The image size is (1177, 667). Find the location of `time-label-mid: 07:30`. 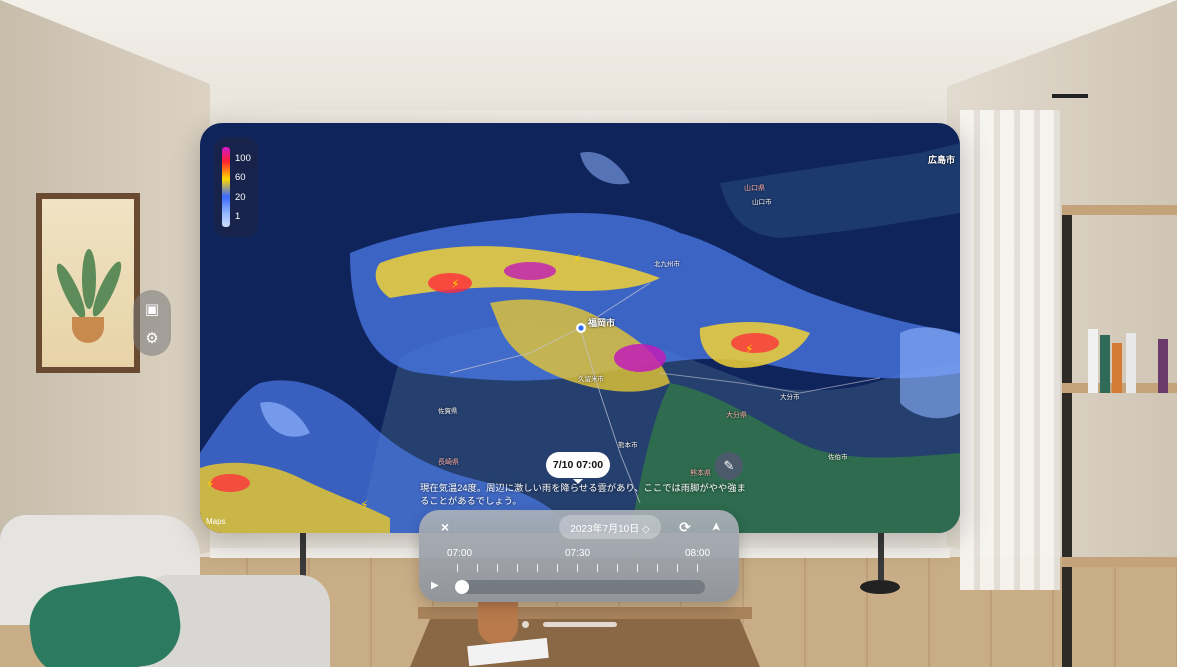

time-label-mid: 07:30 is located at coordinates (578, 553).